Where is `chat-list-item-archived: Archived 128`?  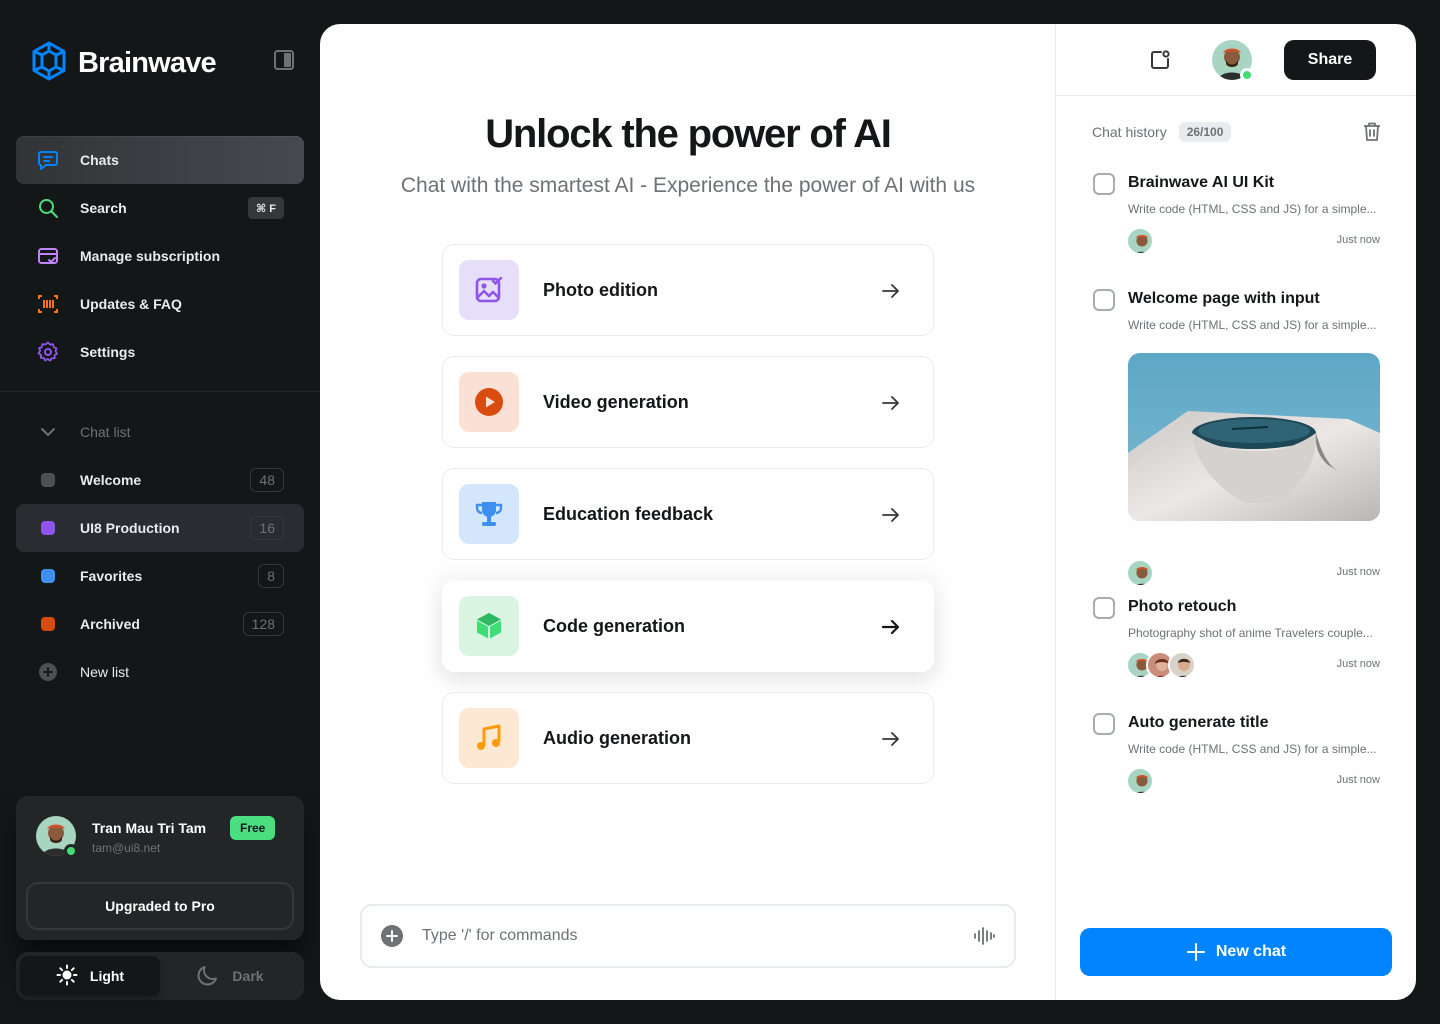
chat-list-item-archived: Archived 128 is located at coordinates (160, 624).